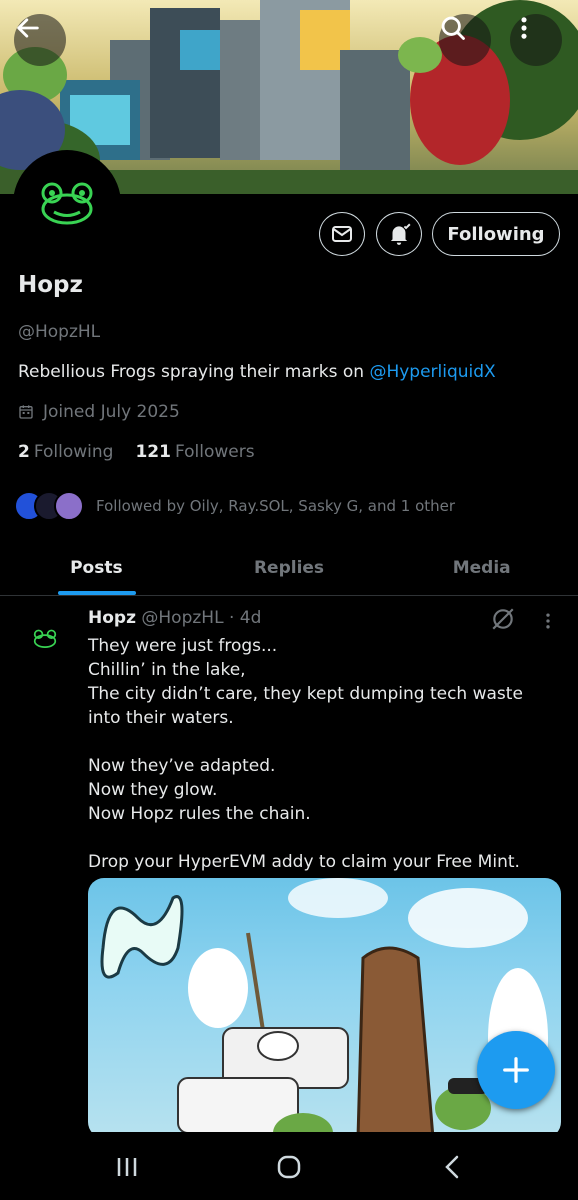 This screenshot has width=578, height=1200. What do you see at coordinates (26, 412) in the screenshot?
I see `calendar-icon` at bounding box center [26, 412].